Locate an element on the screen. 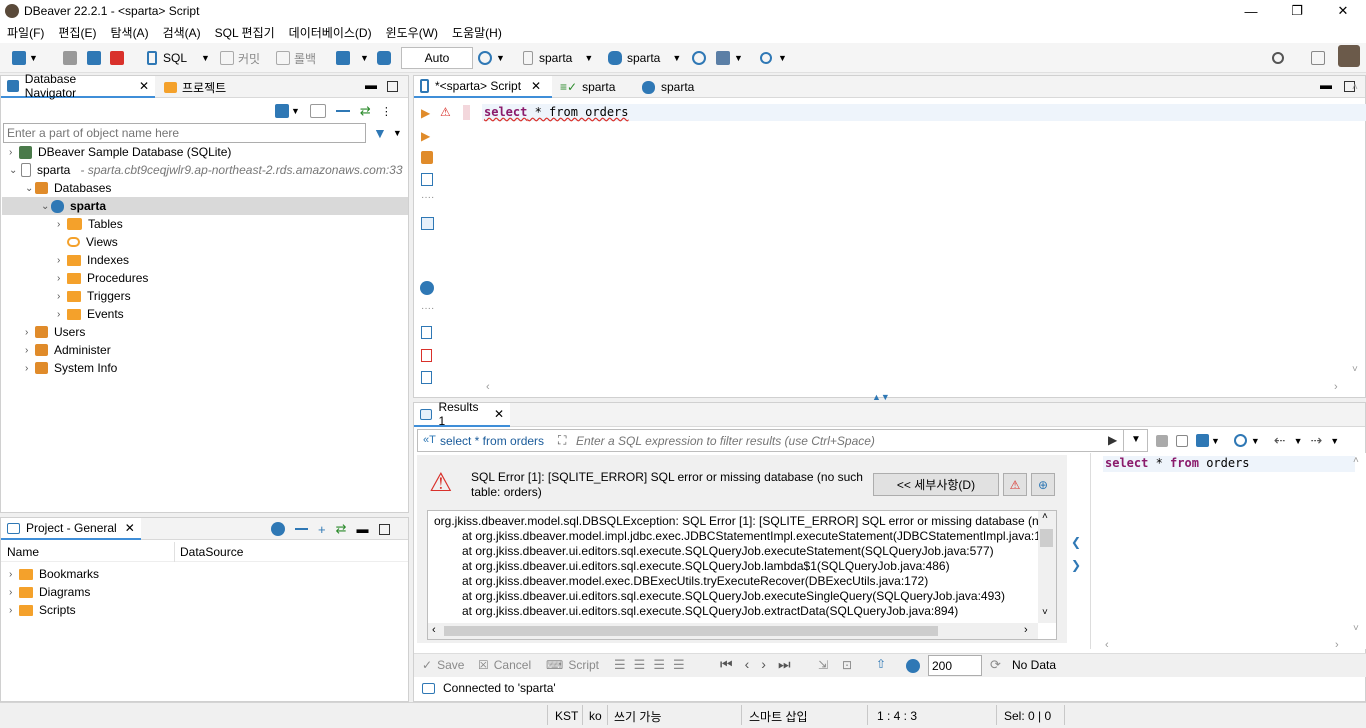  execute-statement-icon: ▶ is located at coordinates (425, 113).